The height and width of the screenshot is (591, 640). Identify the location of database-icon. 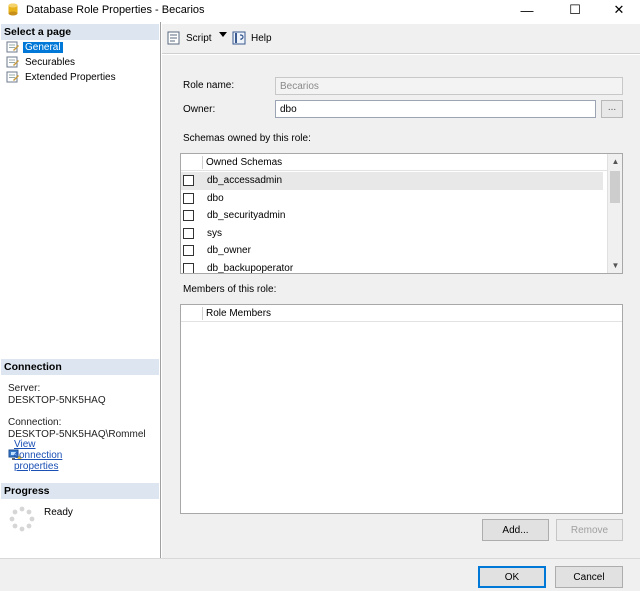
(13, 9).